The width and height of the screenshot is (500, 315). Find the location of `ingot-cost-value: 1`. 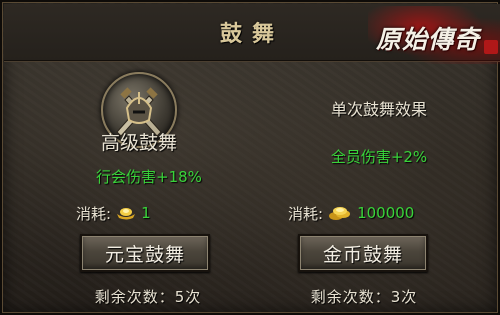

ingot-cost-value: 1 is located at coordinates (146, 213).